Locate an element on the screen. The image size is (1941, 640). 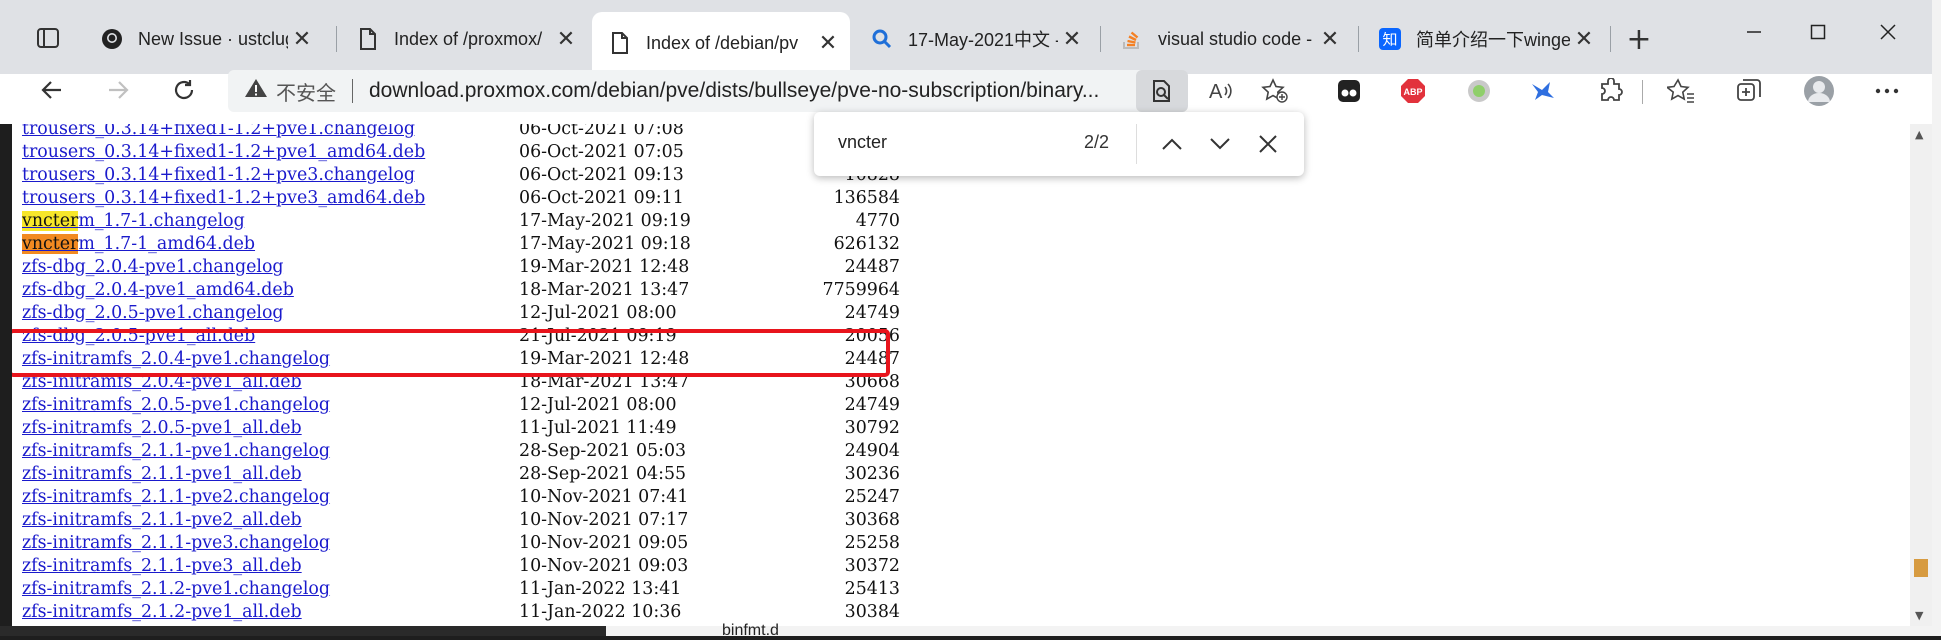
page-icon is located at coordinates (368, 39).